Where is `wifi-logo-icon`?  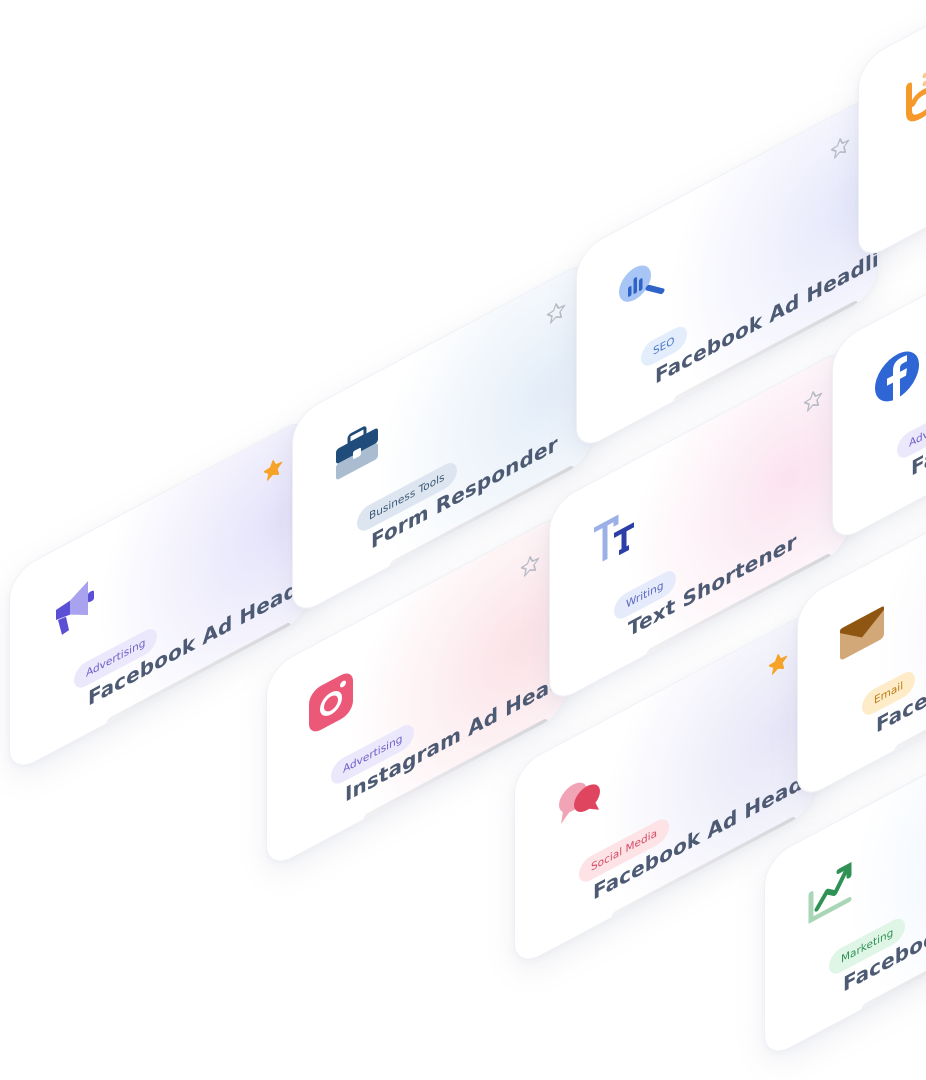 wifi-logo-icon is located at coordinates (912, 95).